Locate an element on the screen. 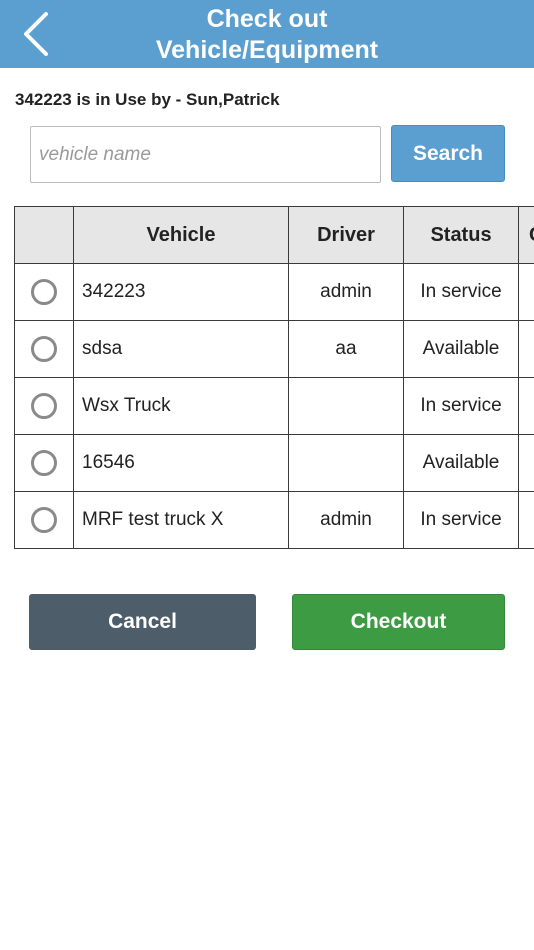 The image size is (534, 950). vehicle-cell: 342223 is located at coordinates (181, 292).